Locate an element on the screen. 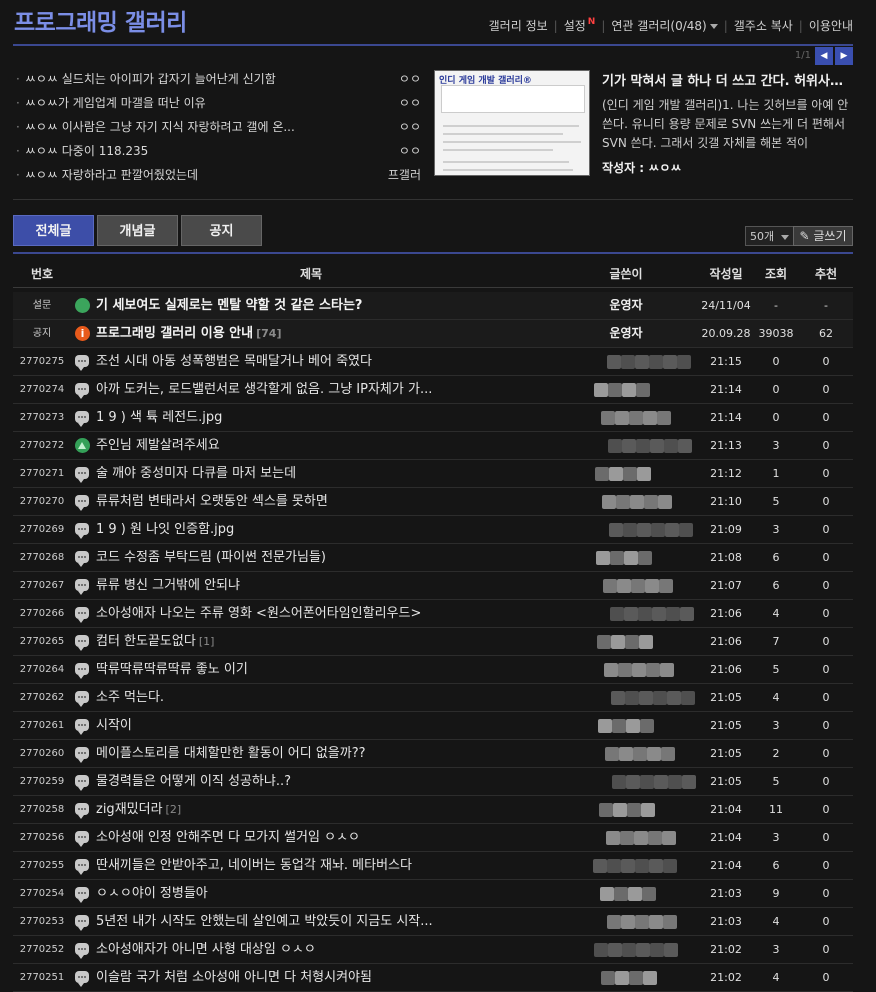 The image size is (876, 992). post-title: 술 깨야 중성미자 다큐를 마저 보는데 is located at coordinates (291, 473).